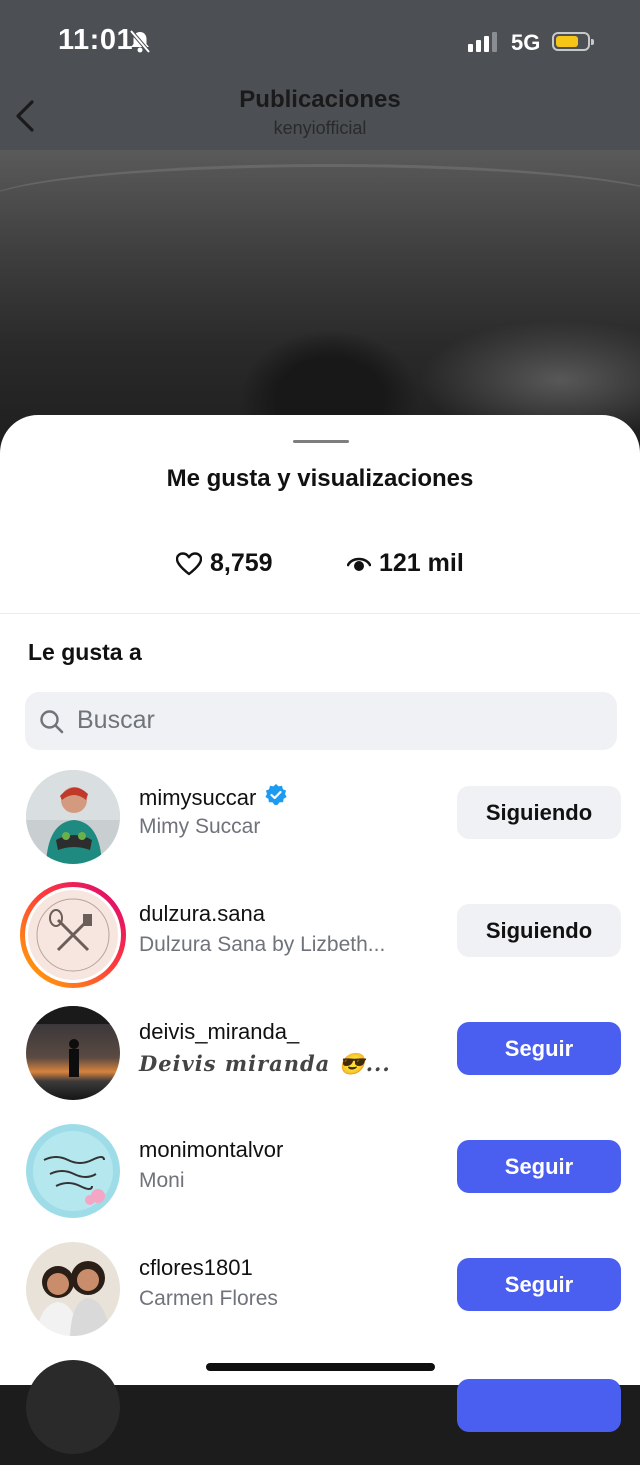 Image resolution: width=640 pixels, height=1465 pixels. Describe the element at coordinates (213, 798) in the screenshot. I see `username: mimysuccar` at that location.